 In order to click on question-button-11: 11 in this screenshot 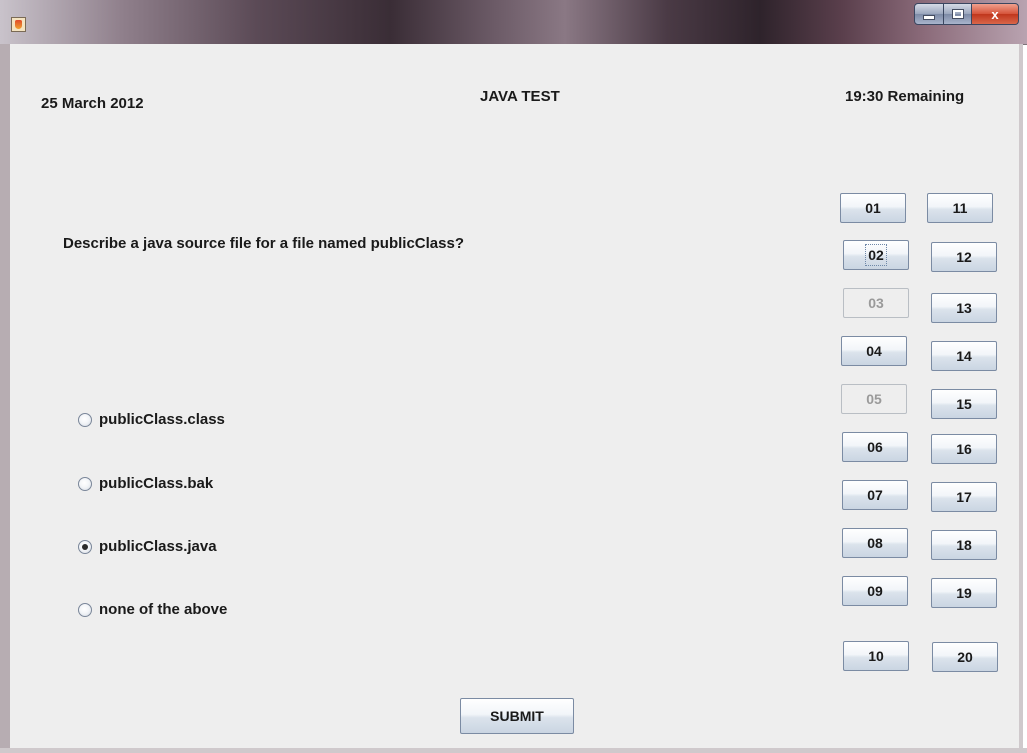, I will do `click(960, 208)`.